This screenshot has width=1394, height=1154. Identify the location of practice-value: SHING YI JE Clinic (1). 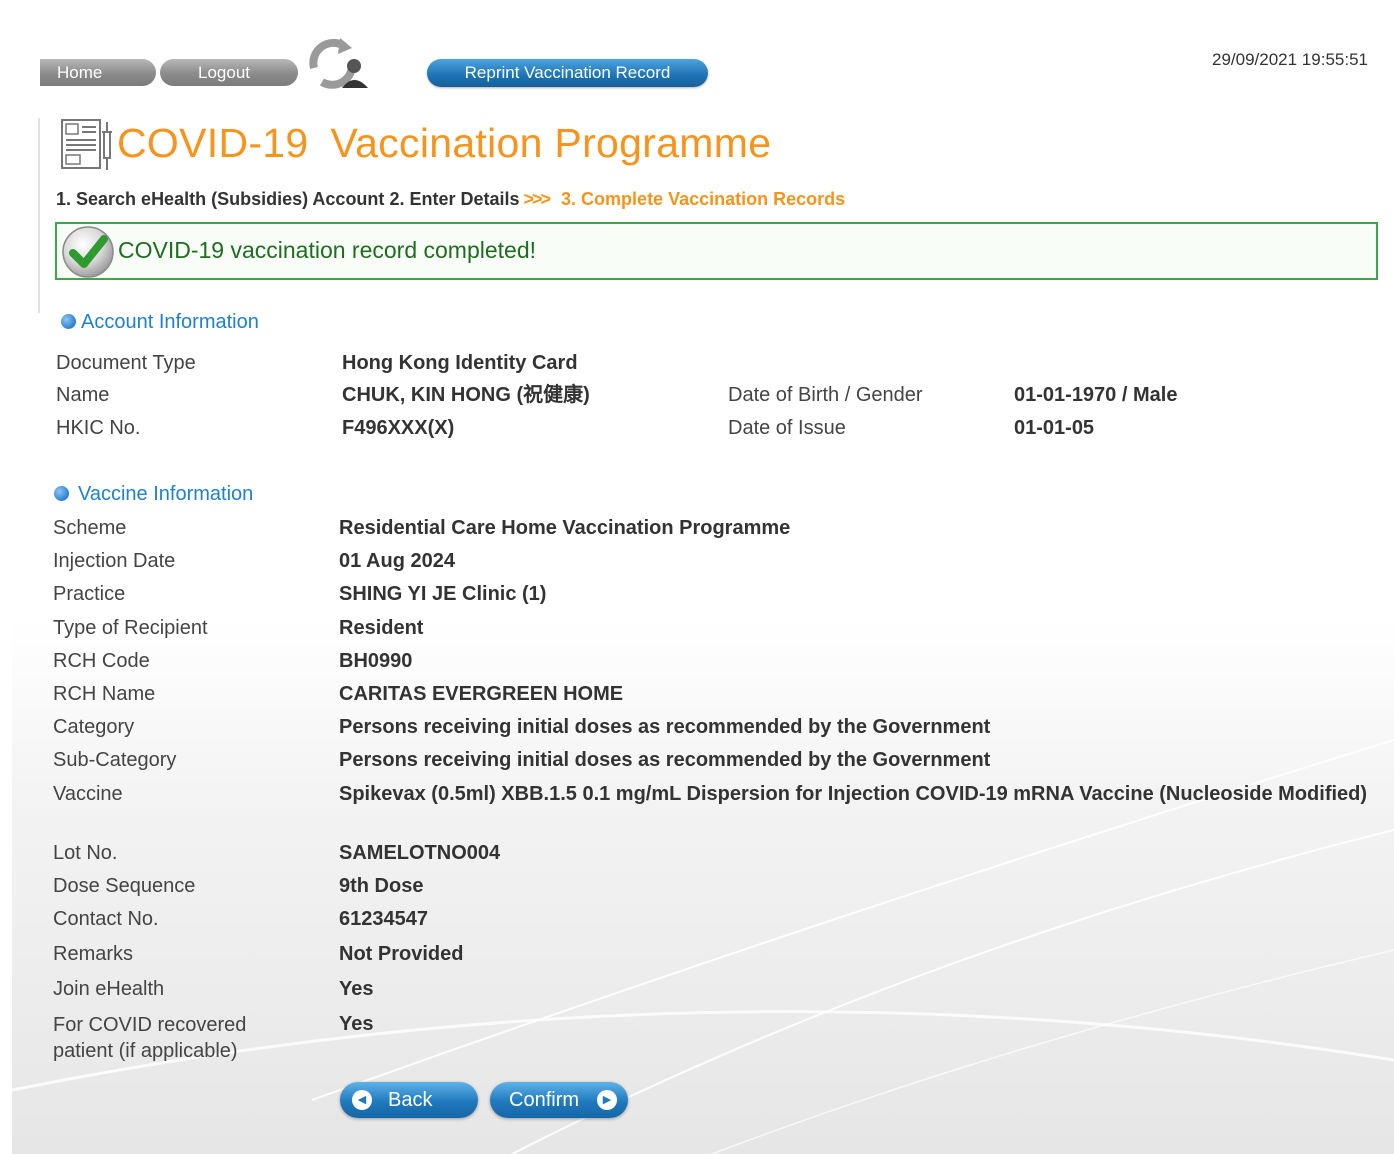
(443, 594).